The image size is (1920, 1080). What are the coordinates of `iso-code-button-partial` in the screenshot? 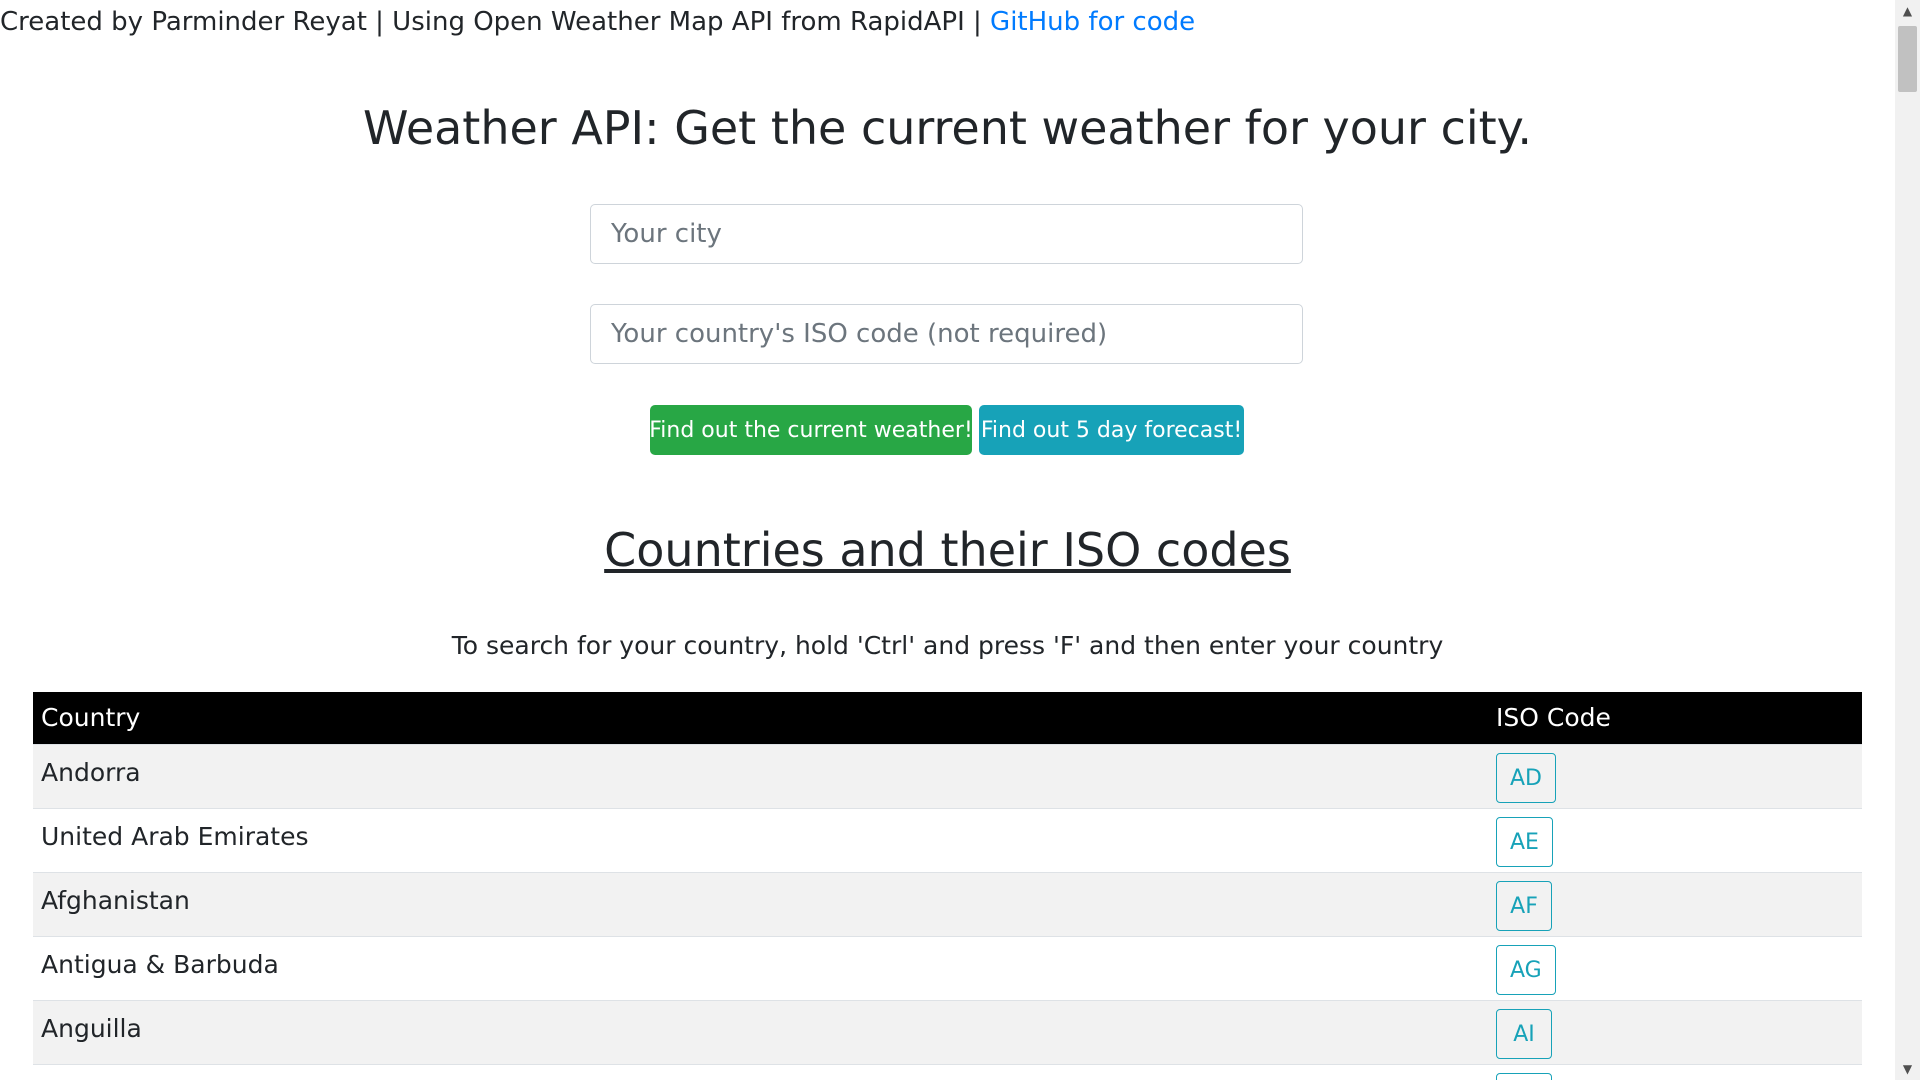 It's located at (1524, 1076).